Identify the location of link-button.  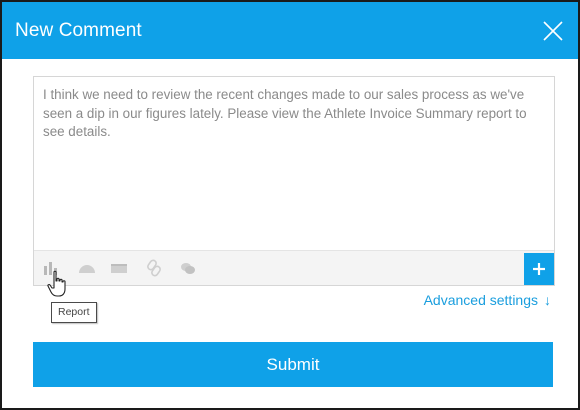
(154, 268).